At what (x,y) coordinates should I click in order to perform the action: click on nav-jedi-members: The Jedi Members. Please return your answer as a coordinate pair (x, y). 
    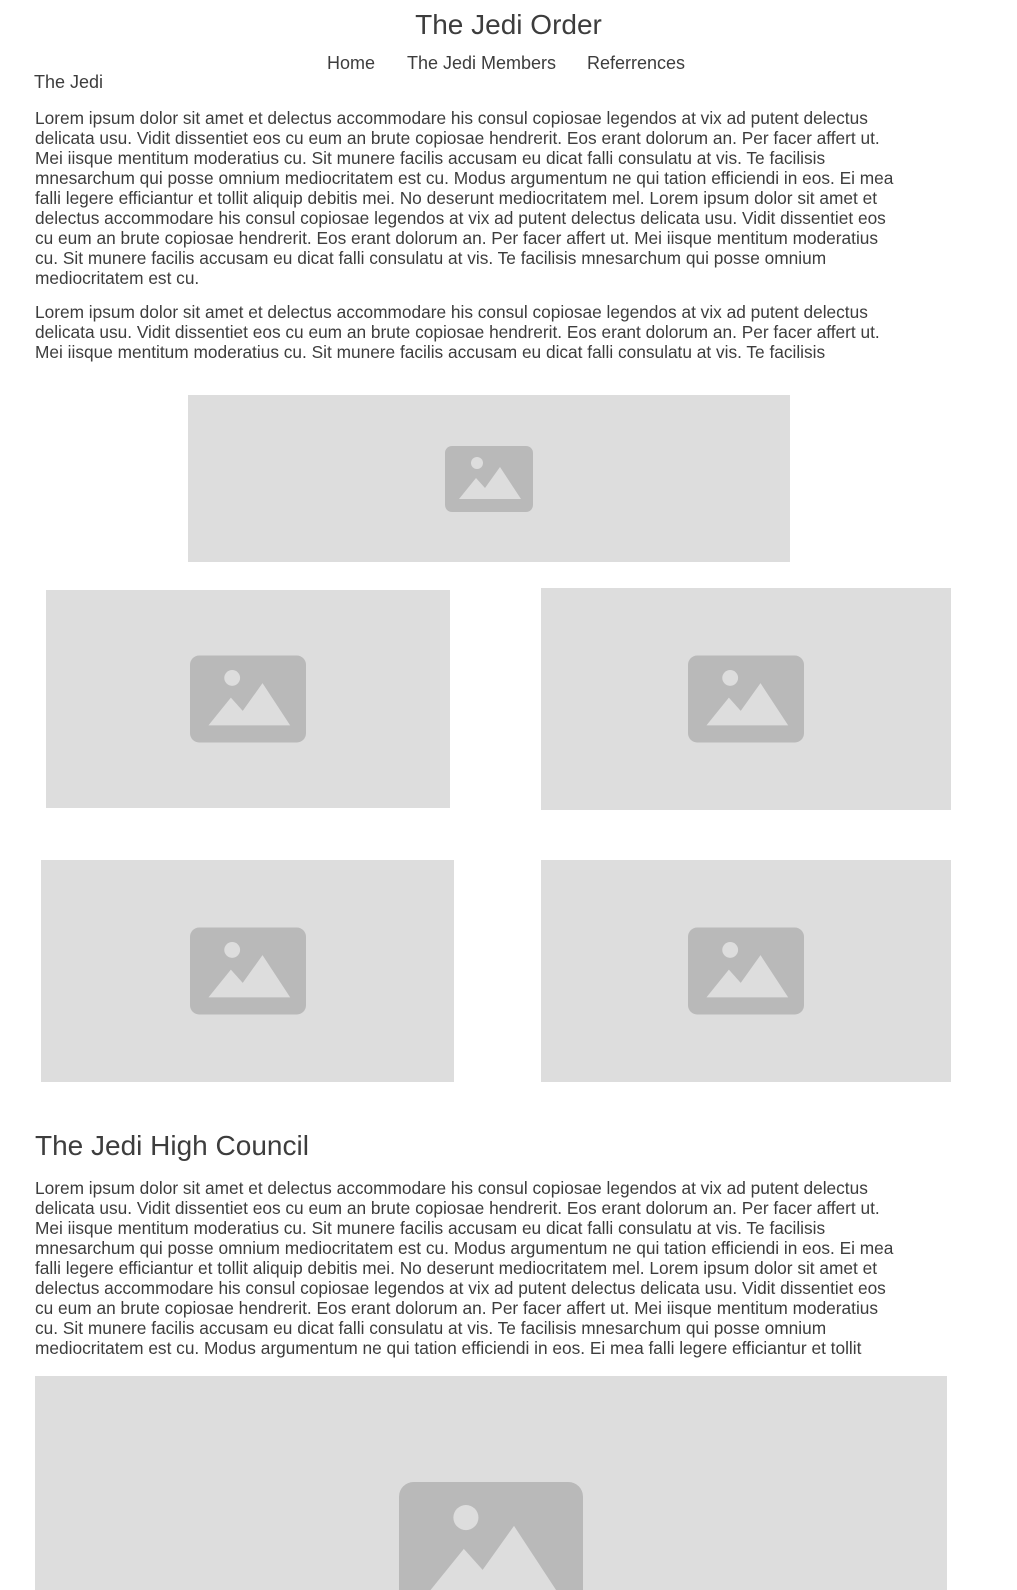
    Looking at the image, I should click on (481, 63).